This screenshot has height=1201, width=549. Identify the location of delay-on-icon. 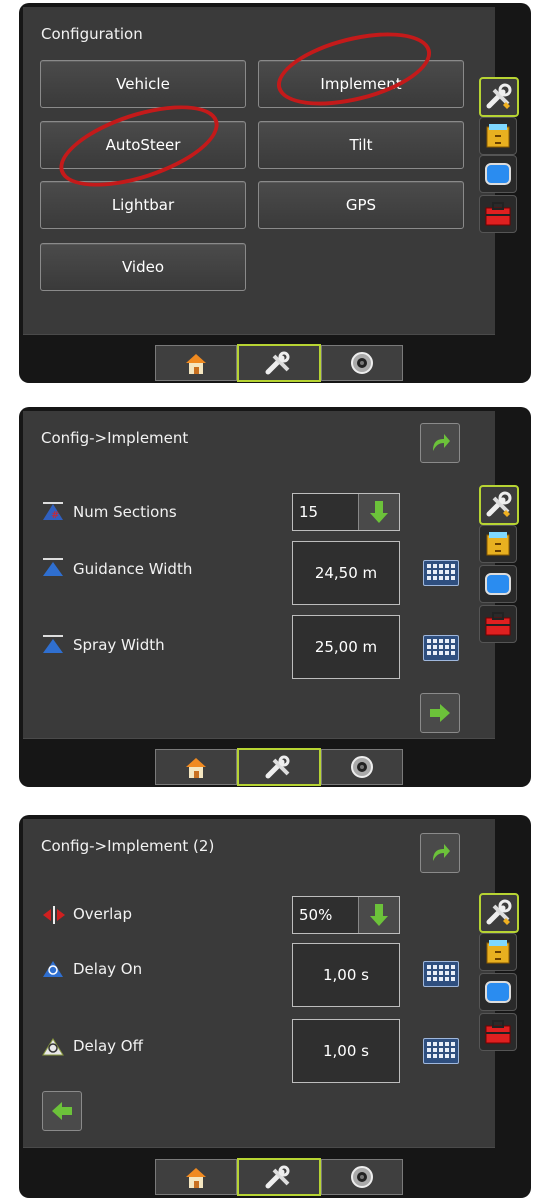
(53, 969).